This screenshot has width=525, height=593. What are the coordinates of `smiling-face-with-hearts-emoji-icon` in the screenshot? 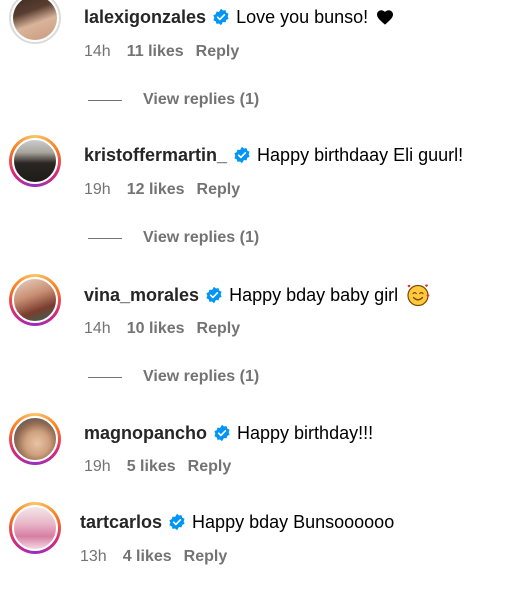 It's located at (418, 295).